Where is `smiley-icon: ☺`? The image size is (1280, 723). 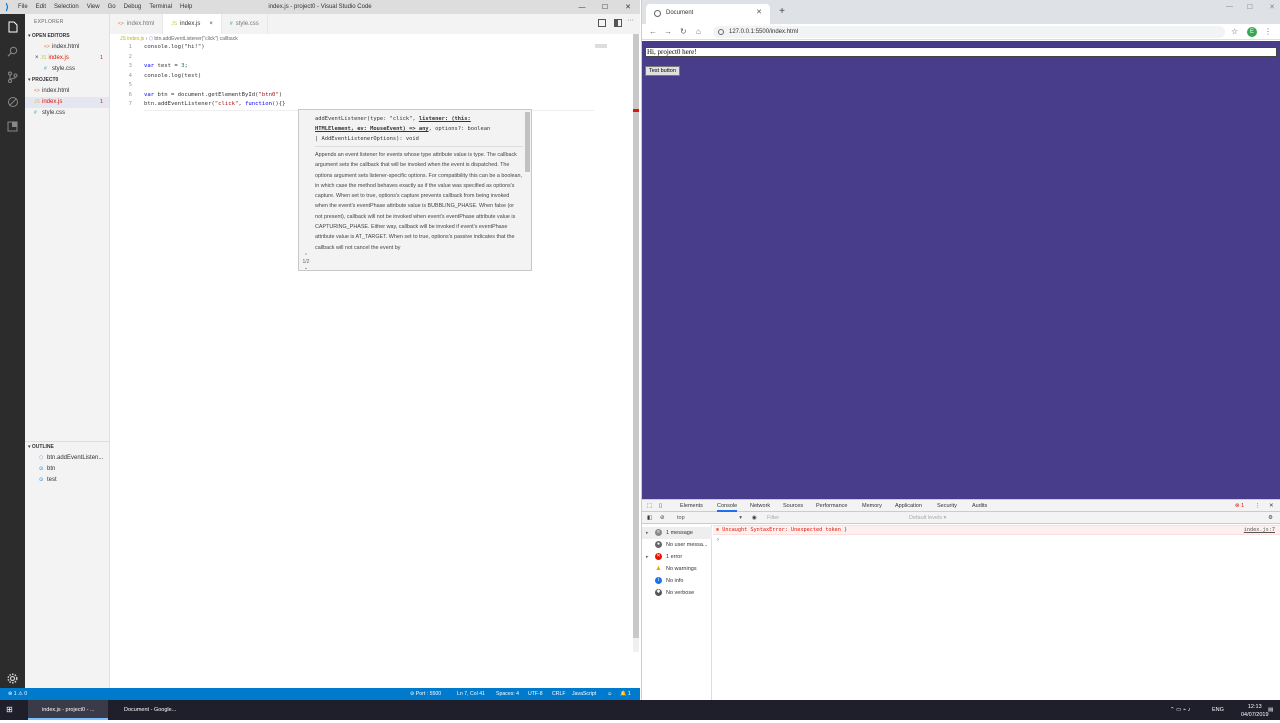 smiley-icon: ☺ is located at coordinates (609, 694).